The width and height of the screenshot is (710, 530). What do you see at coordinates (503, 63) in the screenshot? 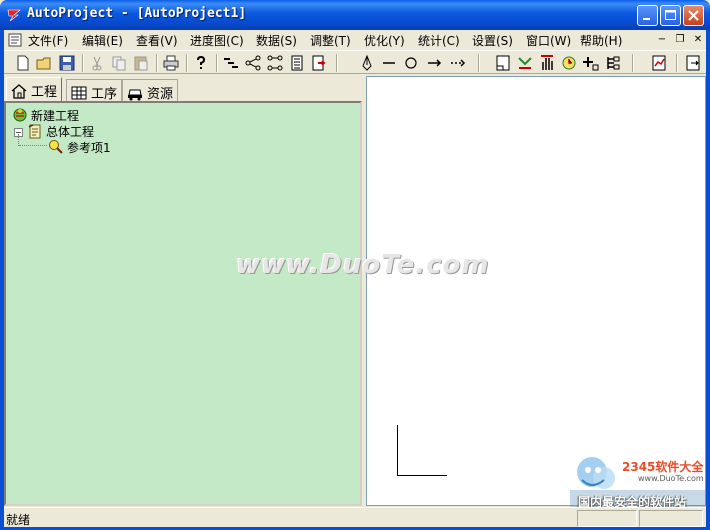
I see `page-icon` at bounding box center [503, 63].